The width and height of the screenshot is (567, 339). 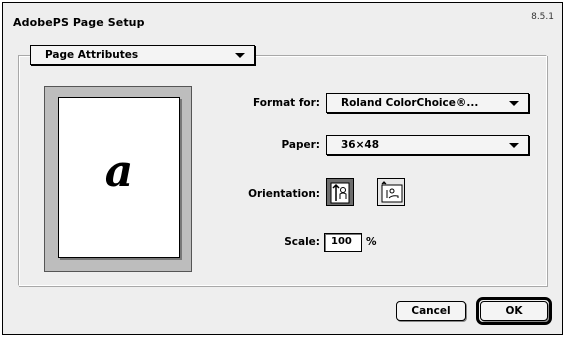 What do you see at coordinates (542, 17) in the screenshot?
I see `version-label: 8.5.1` at bounding box center [542, 17].